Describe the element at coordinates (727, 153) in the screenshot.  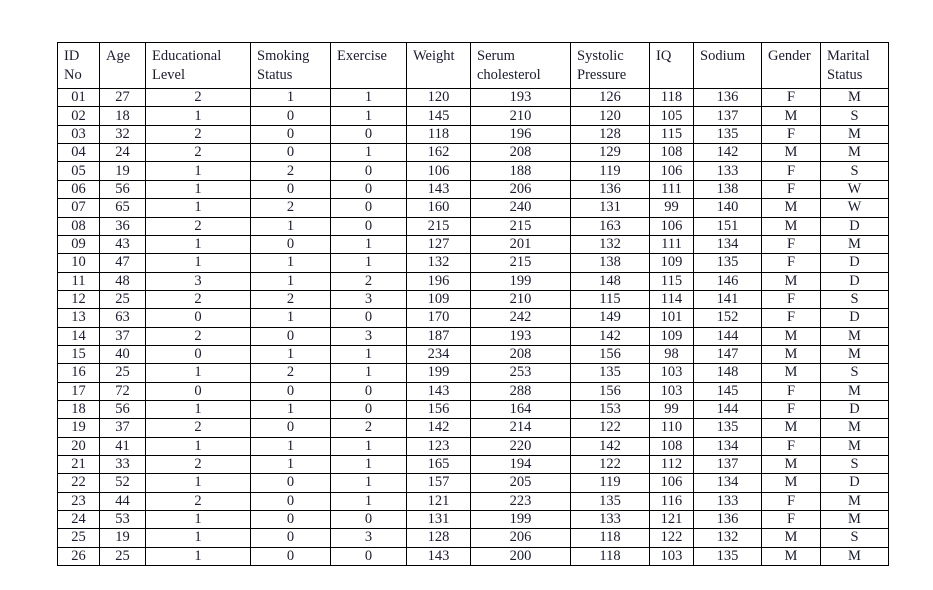
I see `cell-sodium: 142` at that location.